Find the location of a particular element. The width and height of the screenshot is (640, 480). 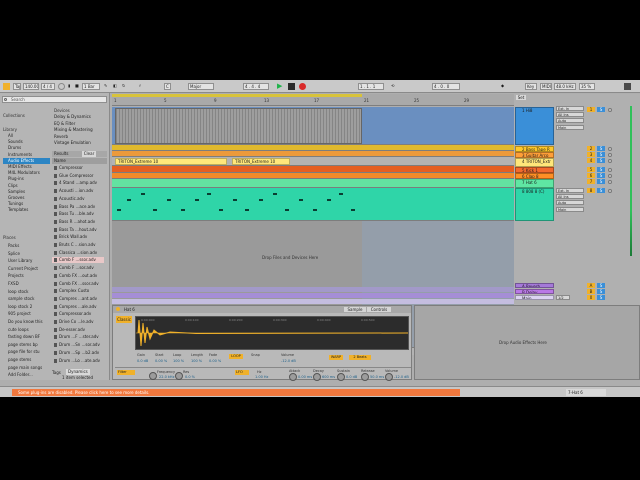

name-column-header: Name is located at coordinates (79, 161).